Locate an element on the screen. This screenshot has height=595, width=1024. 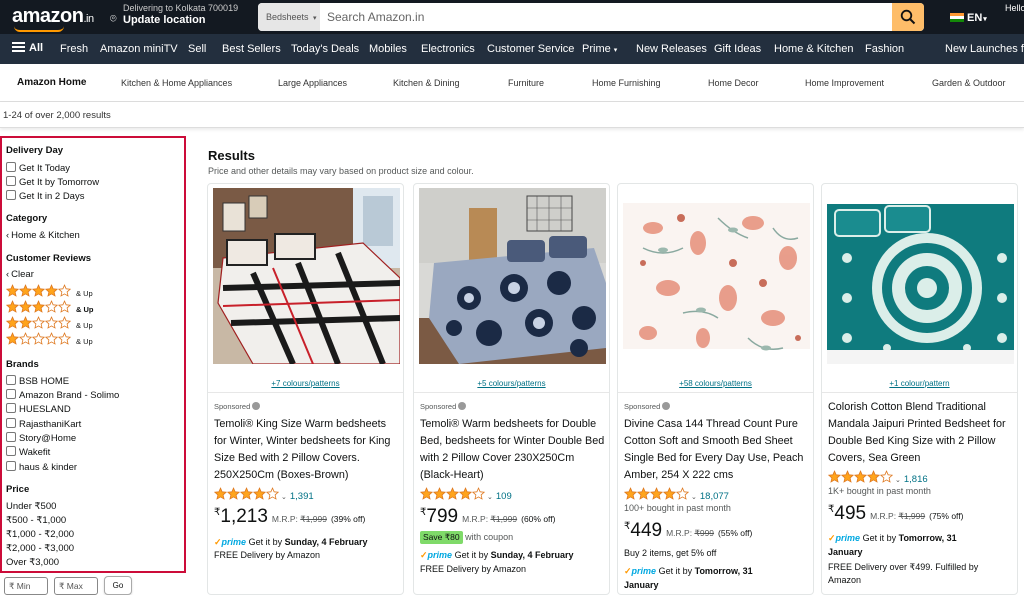
filter-brand-story-at-home: Story@Home is located at coordinates (41, 438).